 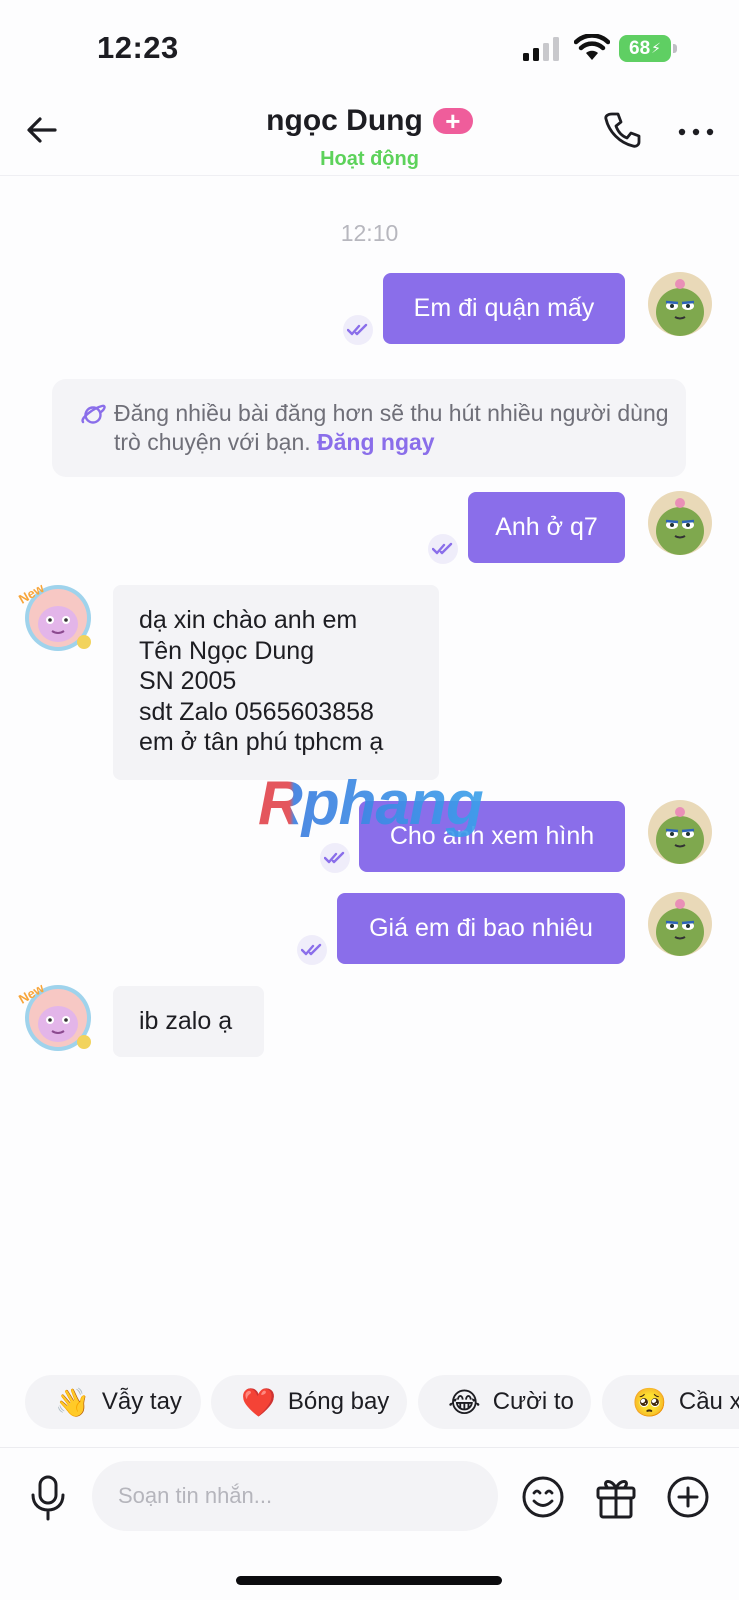 I want to click on plus-badge: +, so click(x=452, y=121).